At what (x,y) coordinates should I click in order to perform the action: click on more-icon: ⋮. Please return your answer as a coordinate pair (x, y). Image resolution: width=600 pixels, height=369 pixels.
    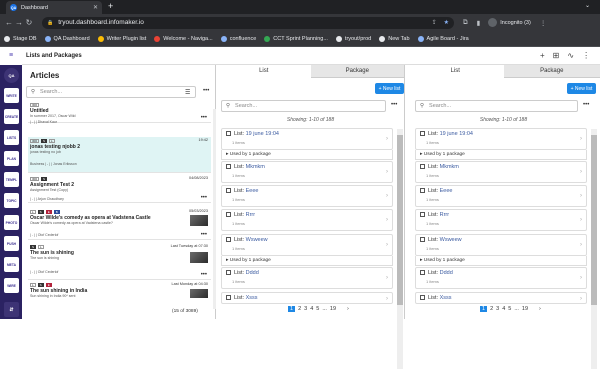
    Looking at the image, I should click on (586, 55).